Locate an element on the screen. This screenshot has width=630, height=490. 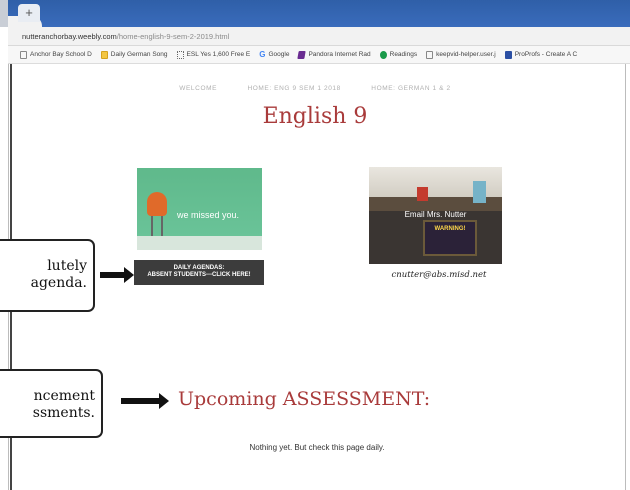
missed-message: we missed you. is located at coordinates (208, 215).